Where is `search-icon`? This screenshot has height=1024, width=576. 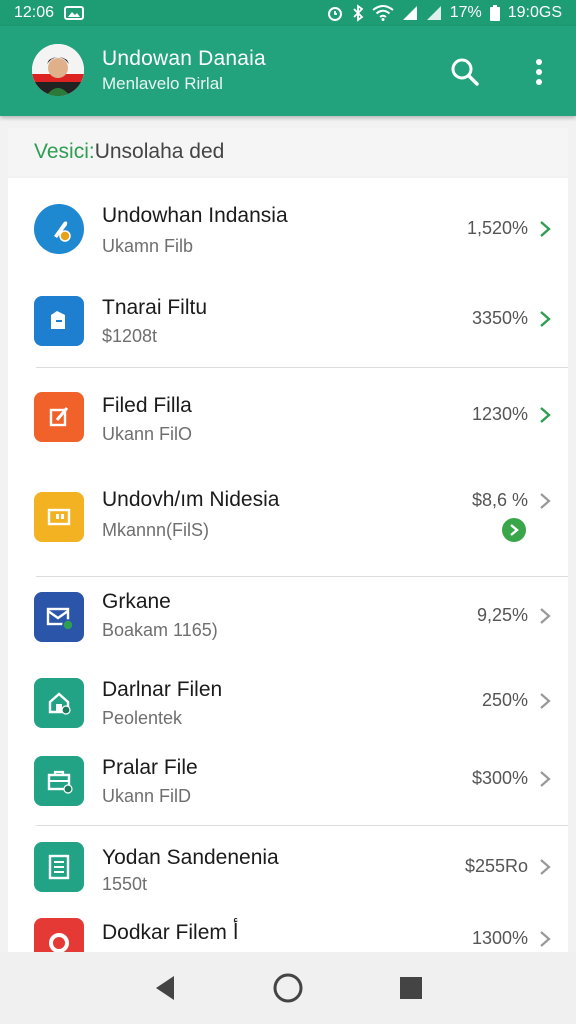 search-icon is located at coordinates (465, 72).